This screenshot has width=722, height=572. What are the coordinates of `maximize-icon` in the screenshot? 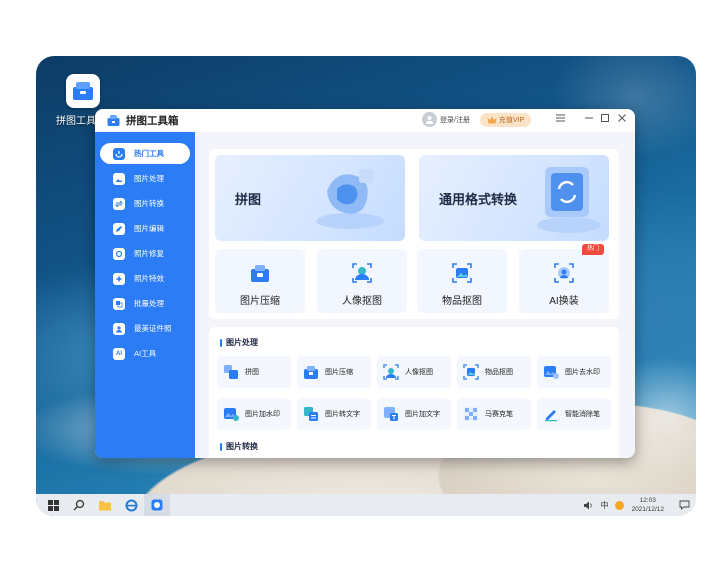 It's located at (605, 118).